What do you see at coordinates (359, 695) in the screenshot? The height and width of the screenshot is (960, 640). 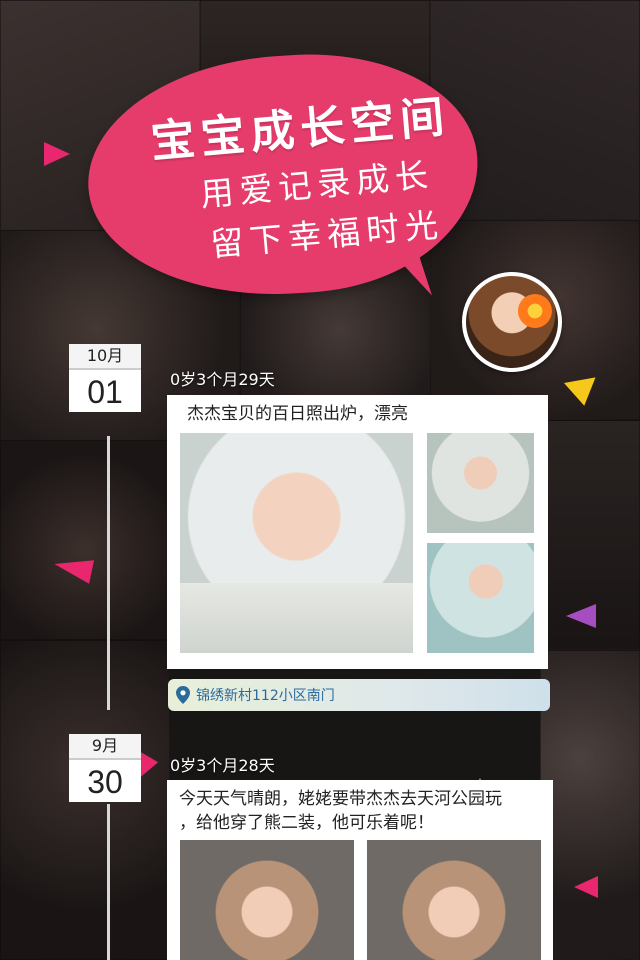 I see `location-tag: 锦绣新村112小区南门` at bounding box center [359, 695].